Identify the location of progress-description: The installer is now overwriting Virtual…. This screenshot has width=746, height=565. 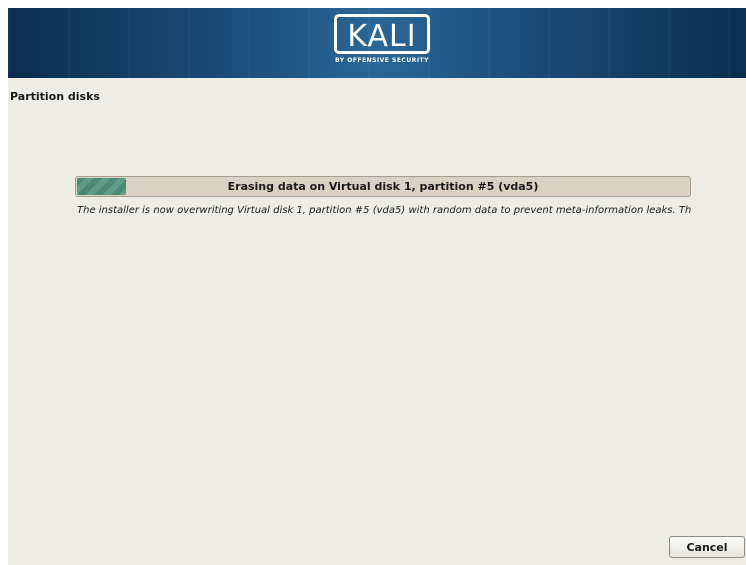
(384, 210).